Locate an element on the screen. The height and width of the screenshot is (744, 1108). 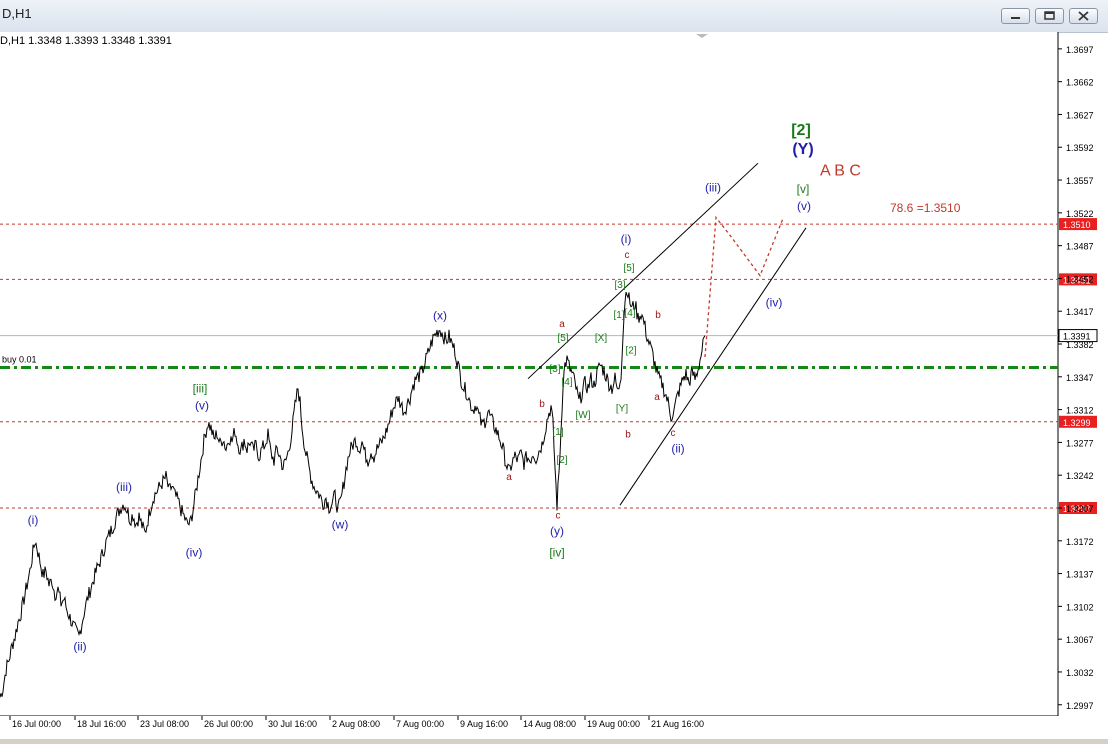
wave-label-33: (ii) is located at coordinates (677, 449).